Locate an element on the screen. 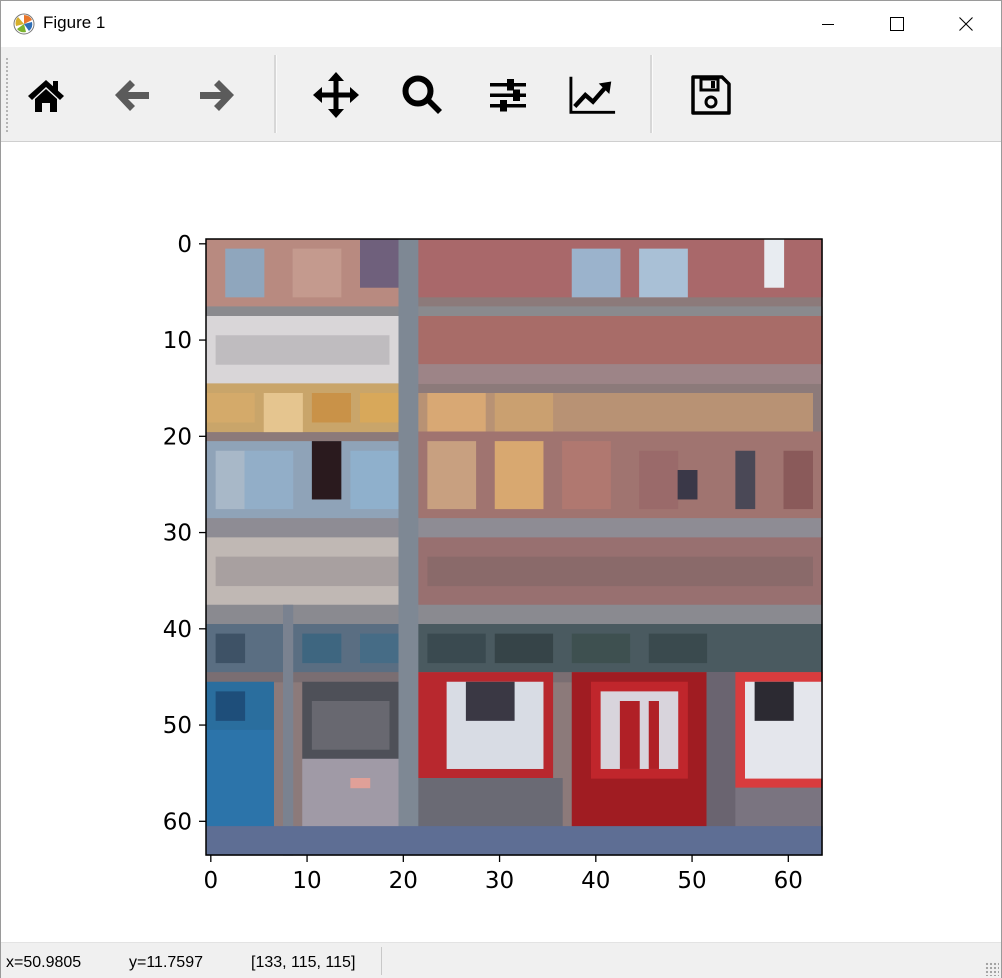 The image size is (1002, 978). configure-subplots-button is located at coordinates (508, 95).